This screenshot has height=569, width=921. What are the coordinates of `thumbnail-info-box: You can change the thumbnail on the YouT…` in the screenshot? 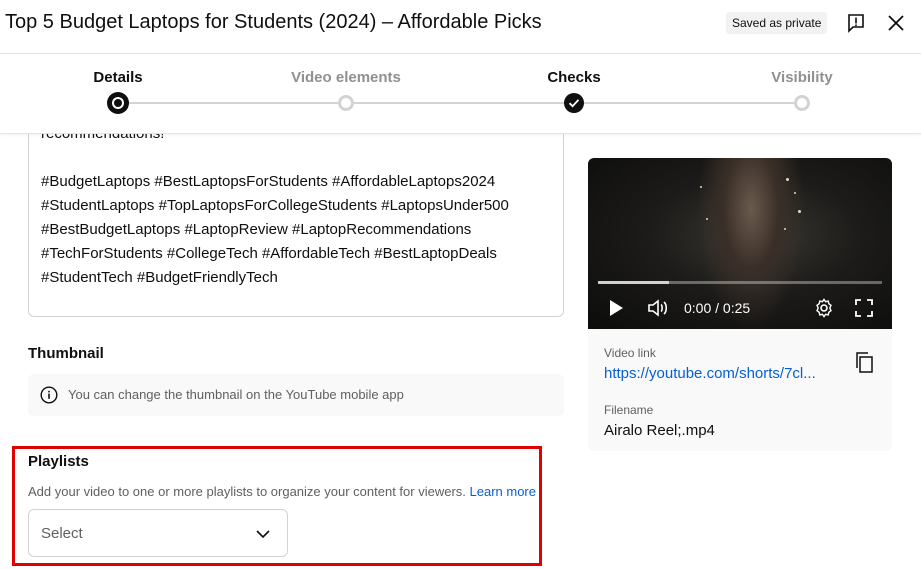 It's located at (296, 395).